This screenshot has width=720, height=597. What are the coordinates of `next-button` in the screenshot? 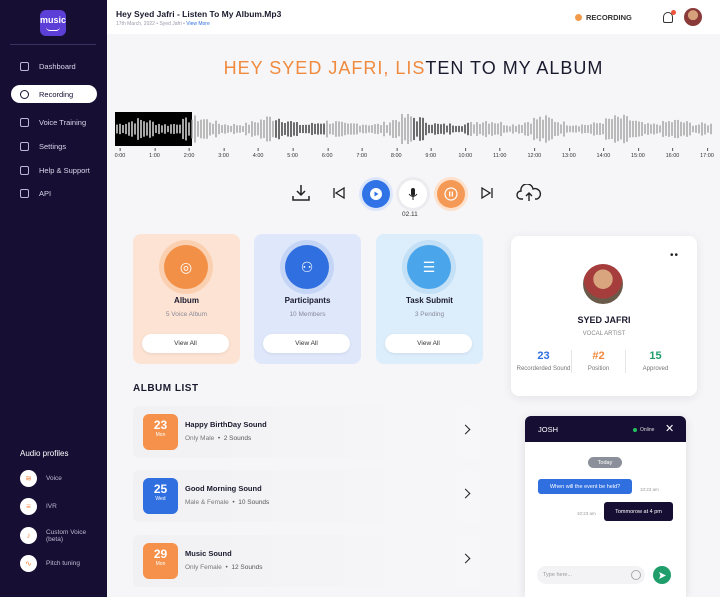 It's located at (487, 193).